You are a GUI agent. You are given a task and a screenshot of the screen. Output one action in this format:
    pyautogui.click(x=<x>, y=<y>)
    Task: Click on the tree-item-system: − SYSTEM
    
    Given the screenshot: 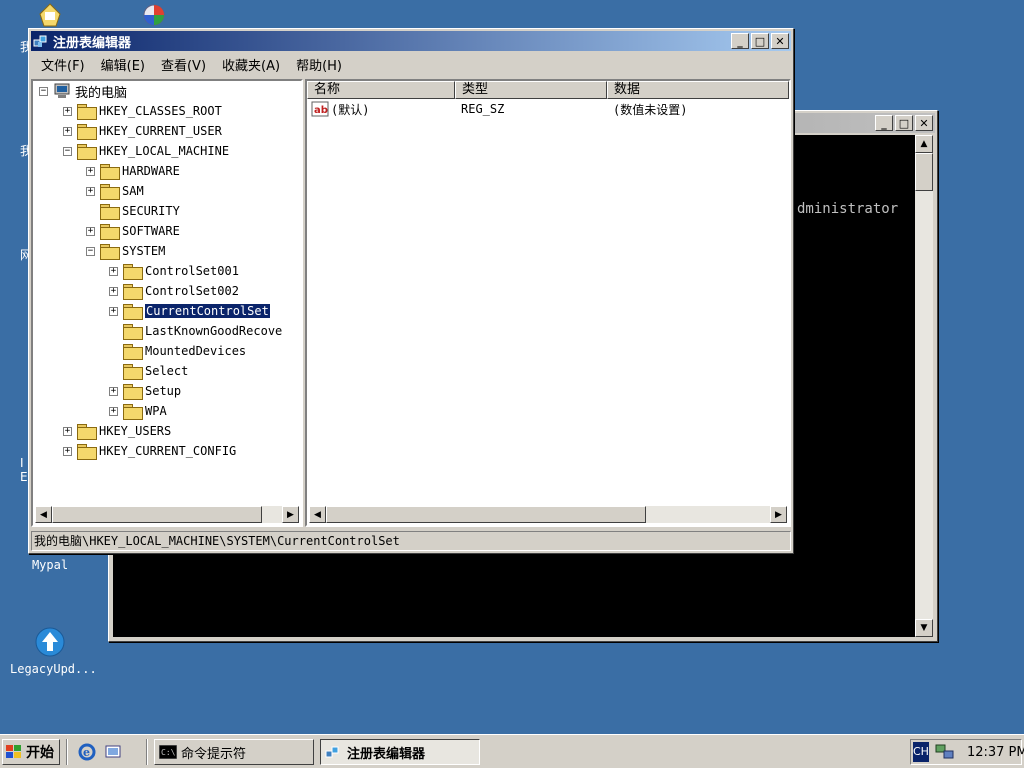 What is the action you would take?
    pyautogui.click(x=125, y=251)
    